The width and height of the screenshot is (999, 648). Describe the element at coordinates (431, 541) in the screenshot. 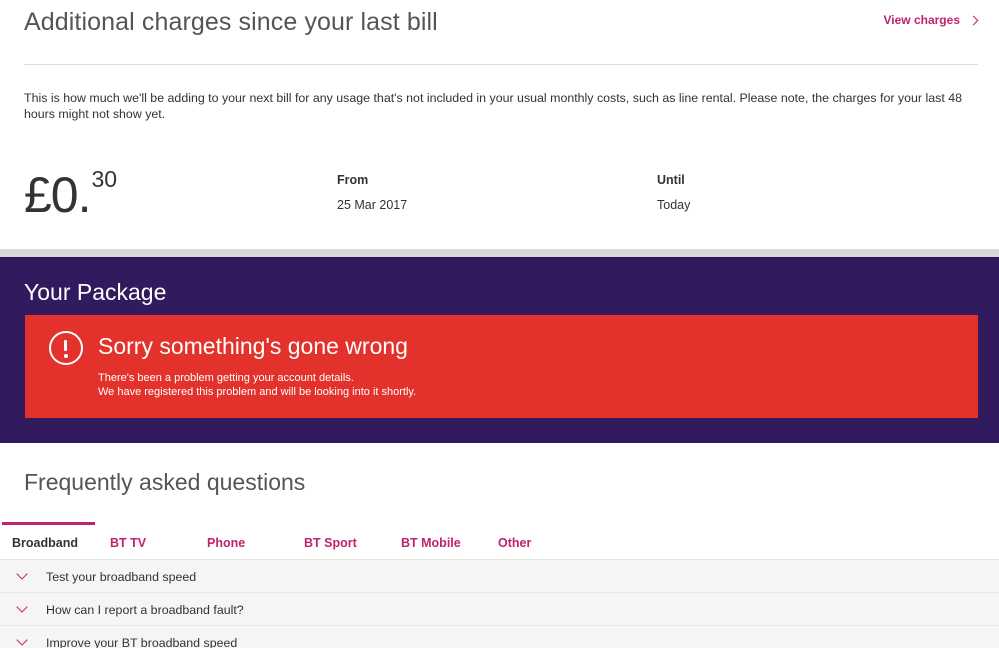

I see `tab-bt-mobile: BT Mobile` at that location.